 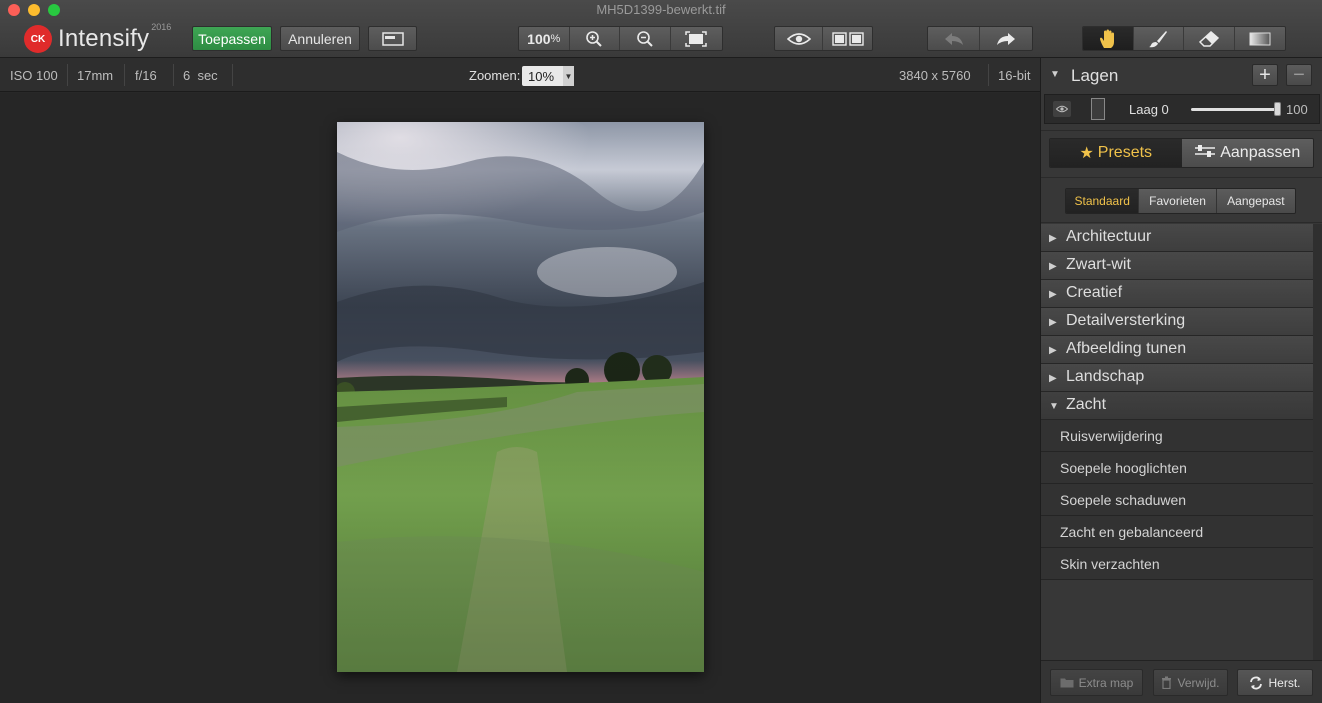 I want to click on category-label: Zwart-wit, so click(x=1098, y=264).